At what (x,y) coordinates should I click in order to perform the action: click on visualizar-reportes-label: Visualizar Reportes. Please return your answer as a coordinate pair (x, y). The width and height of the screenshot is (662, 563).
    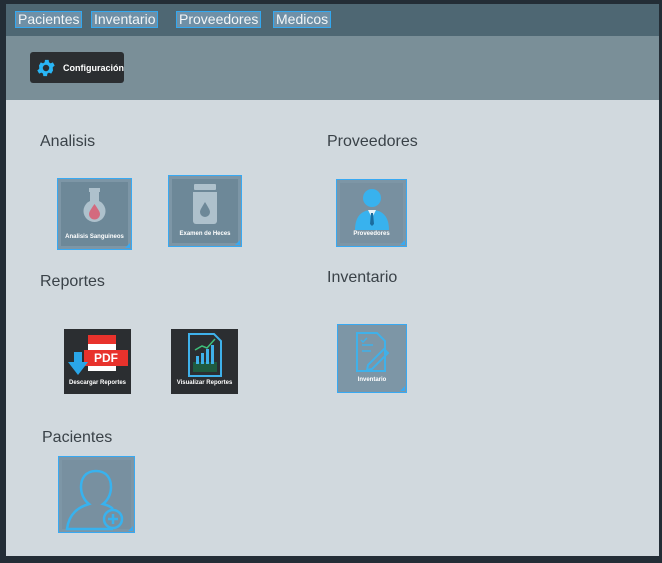
    Looking at the image, I should click on (204, 383).